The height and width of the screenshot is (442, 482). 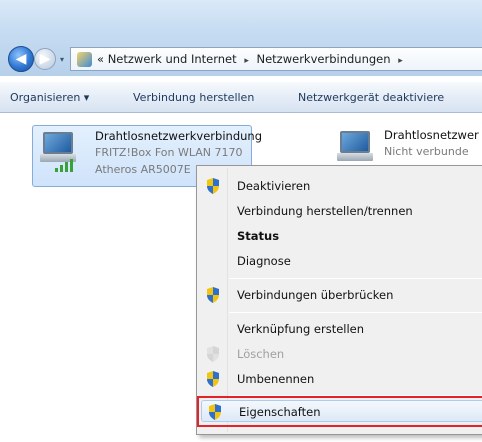 I want to click on menu-item-label: Status, so click(x=258, y=236).